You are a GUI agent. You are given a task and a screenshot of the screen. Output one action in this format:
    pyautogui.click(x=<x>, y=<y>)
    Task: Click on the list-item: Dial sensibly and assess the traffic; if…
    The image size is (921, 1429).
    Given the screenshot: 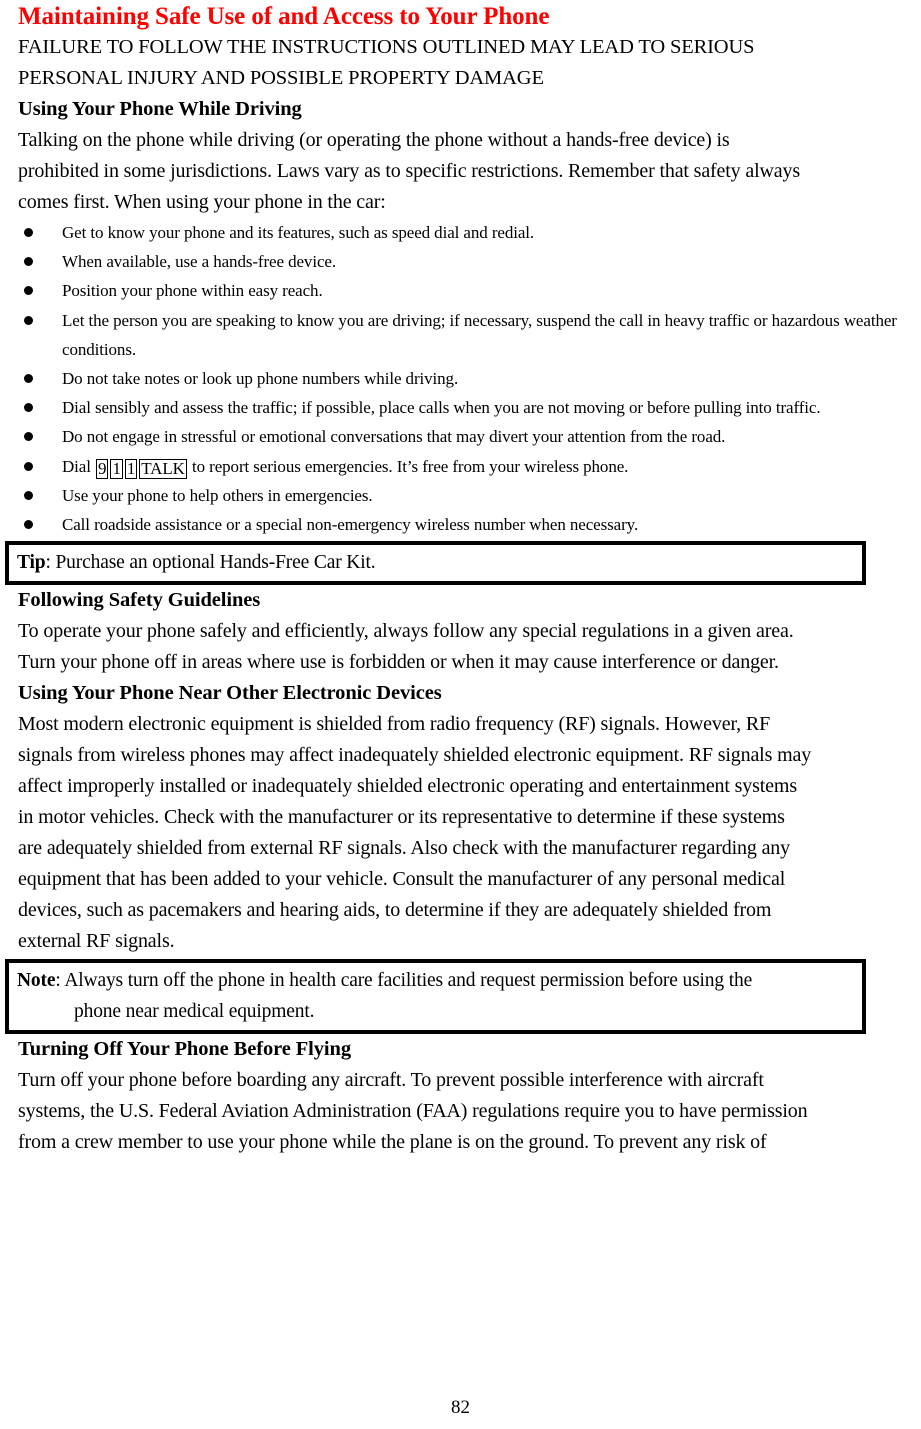 What is the action you would take?
    pyautogui.click(x=460, y=407)
    